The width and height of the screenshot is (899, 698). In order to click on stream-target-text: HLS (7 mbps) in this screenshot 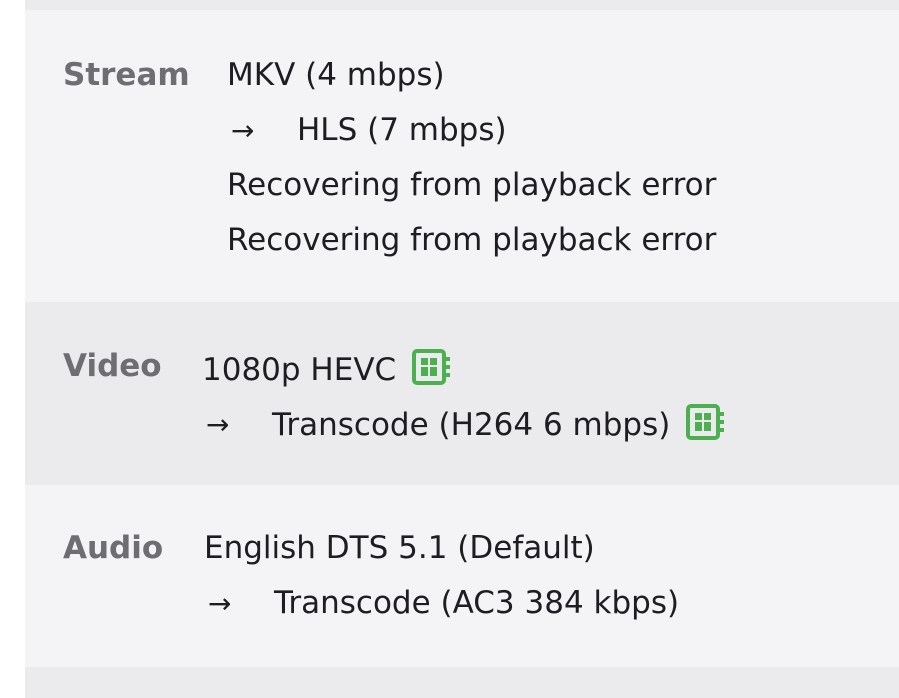, I will do `click(402, 130)`.